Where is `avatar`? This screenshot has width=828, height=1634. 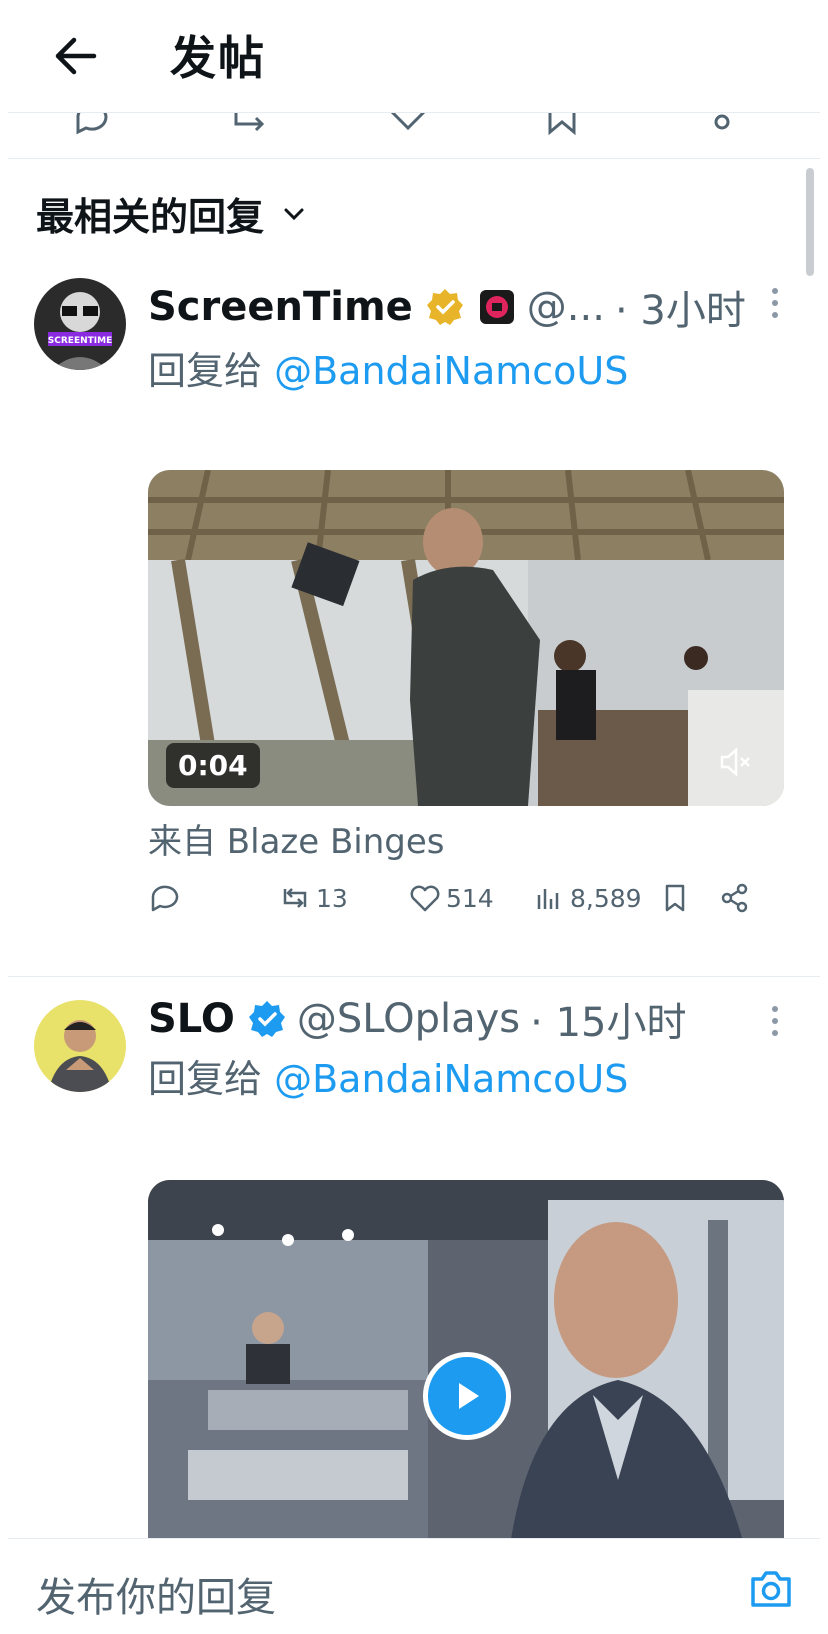 avatar is located at coordinates (80, 1046).